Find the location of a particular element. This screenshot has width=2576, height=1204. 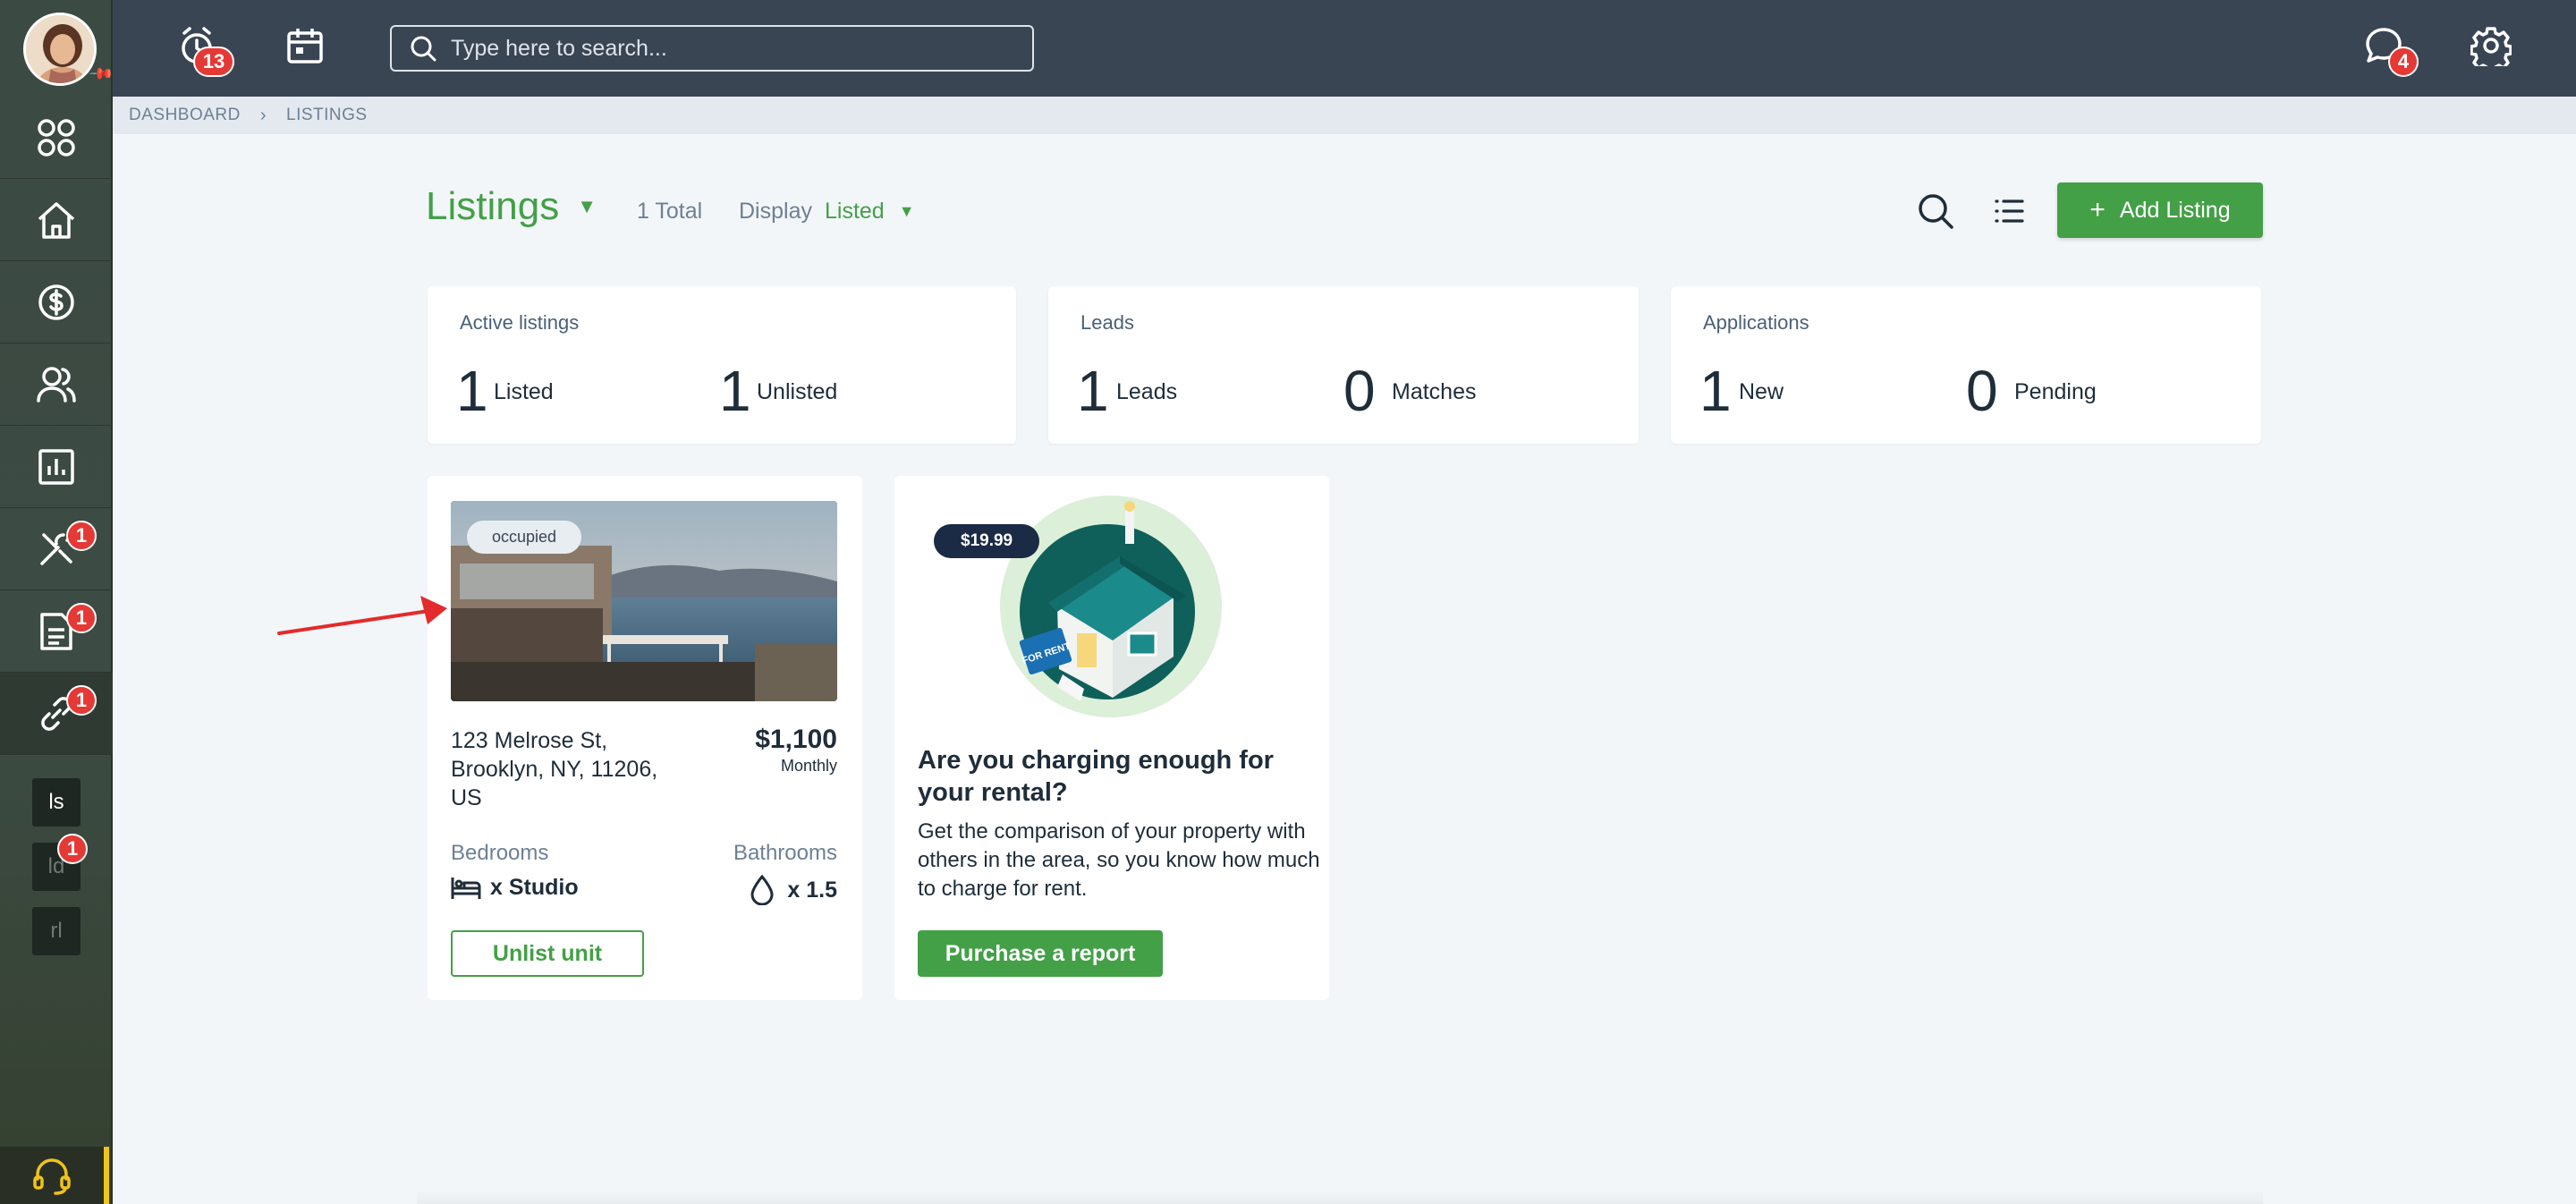

dollar-circle-icon is located at coordinates (56, 302).